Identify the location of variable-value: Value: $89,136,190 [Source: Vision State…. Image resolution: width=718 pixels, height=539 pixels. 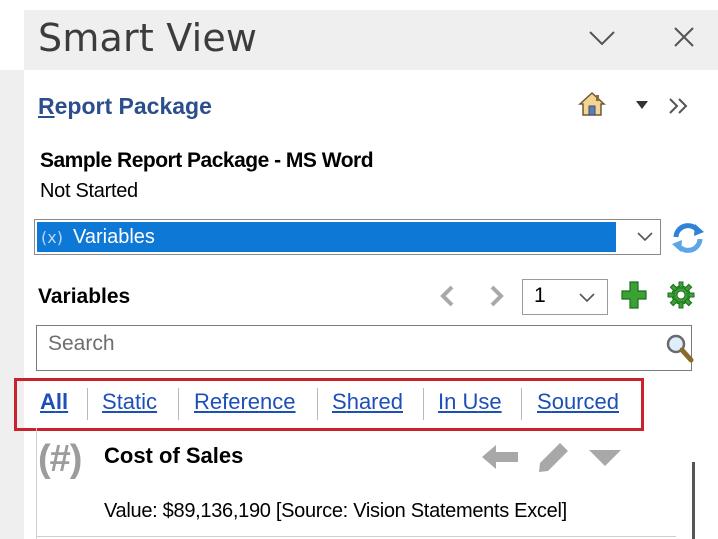
(335, 511).